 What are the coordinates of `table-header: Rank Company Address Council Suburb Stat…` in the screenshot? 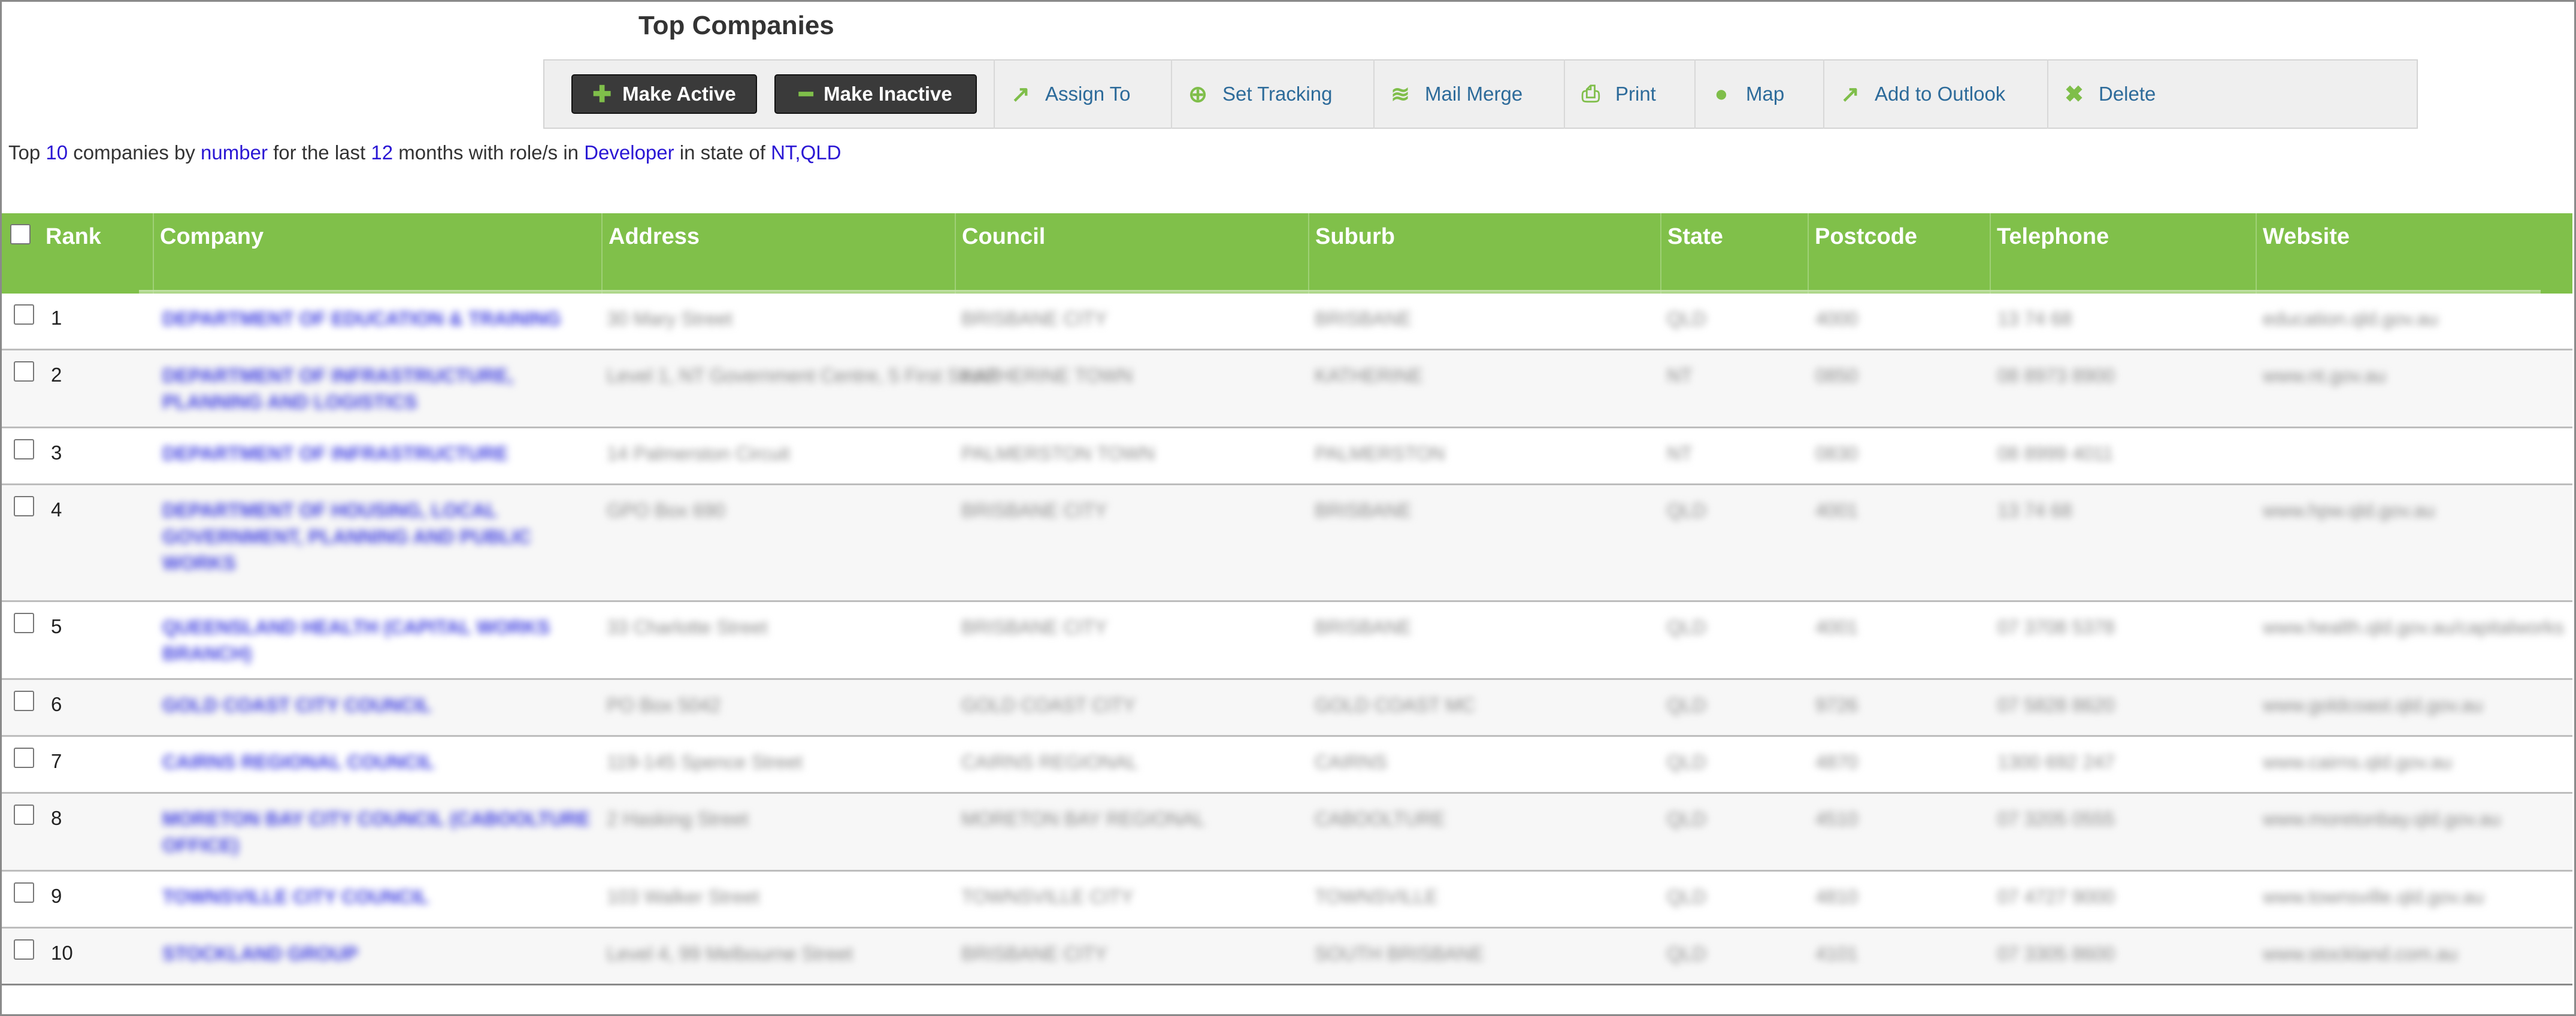 It's located at (1287, 253).